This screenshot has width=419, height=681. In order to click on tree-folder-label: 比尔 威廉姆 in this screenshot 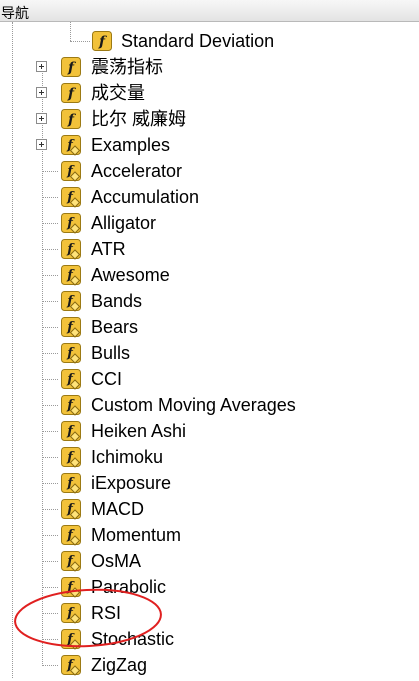, I will do `click(139, 119)`.